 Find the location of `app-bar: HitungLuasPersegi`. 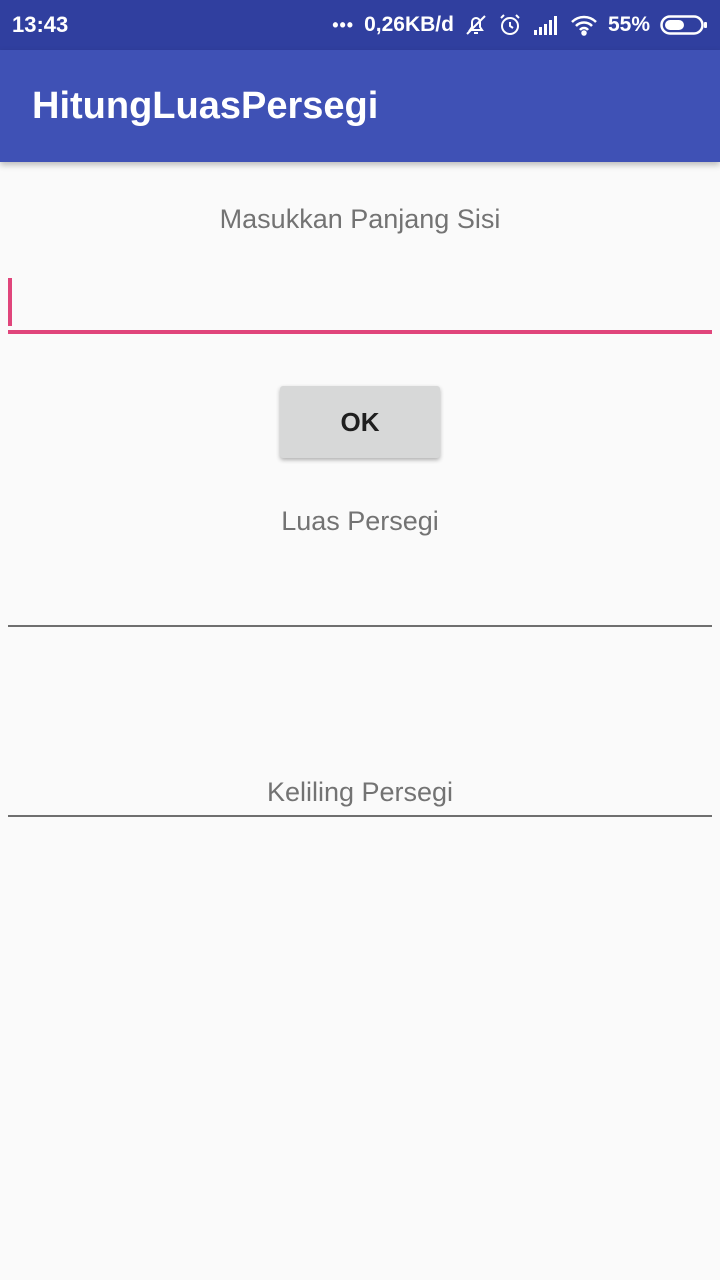

app-bar: HitungLuasPersegi is located at coordinates (360, 106).